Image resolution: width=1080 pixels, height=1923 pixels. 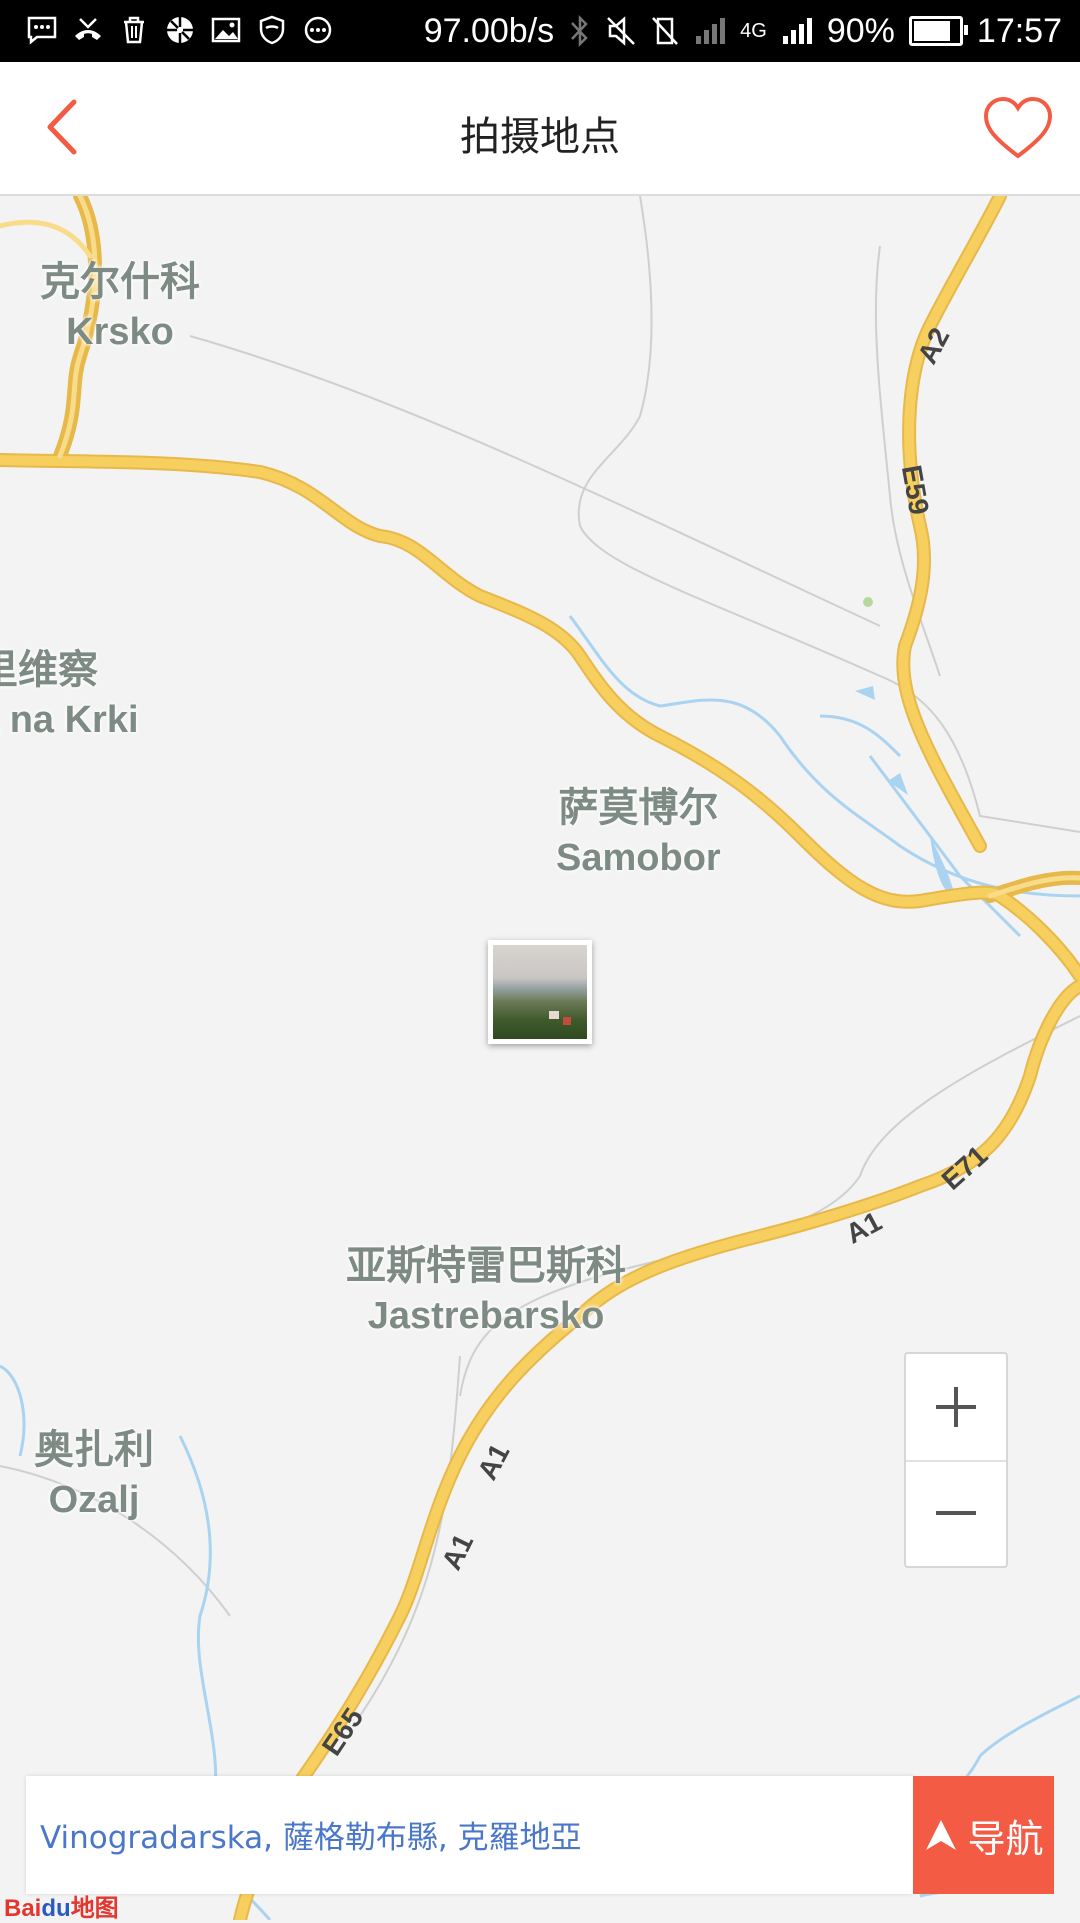 What do you see at coordinates (1019, 30) in the screenshot?
I see `clock: 17:57` at bounding box center [1019, 30].